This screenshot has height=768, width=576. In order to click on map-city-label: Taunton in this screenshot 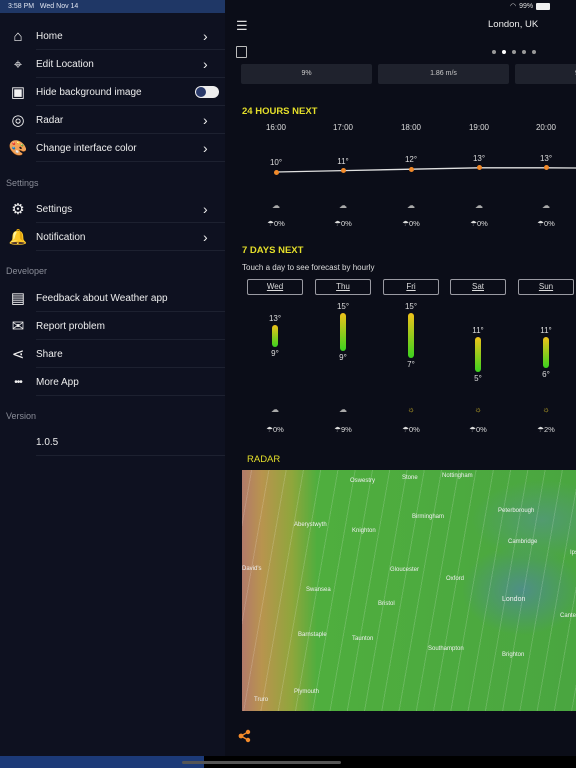, I will do `click(363, 639)`.